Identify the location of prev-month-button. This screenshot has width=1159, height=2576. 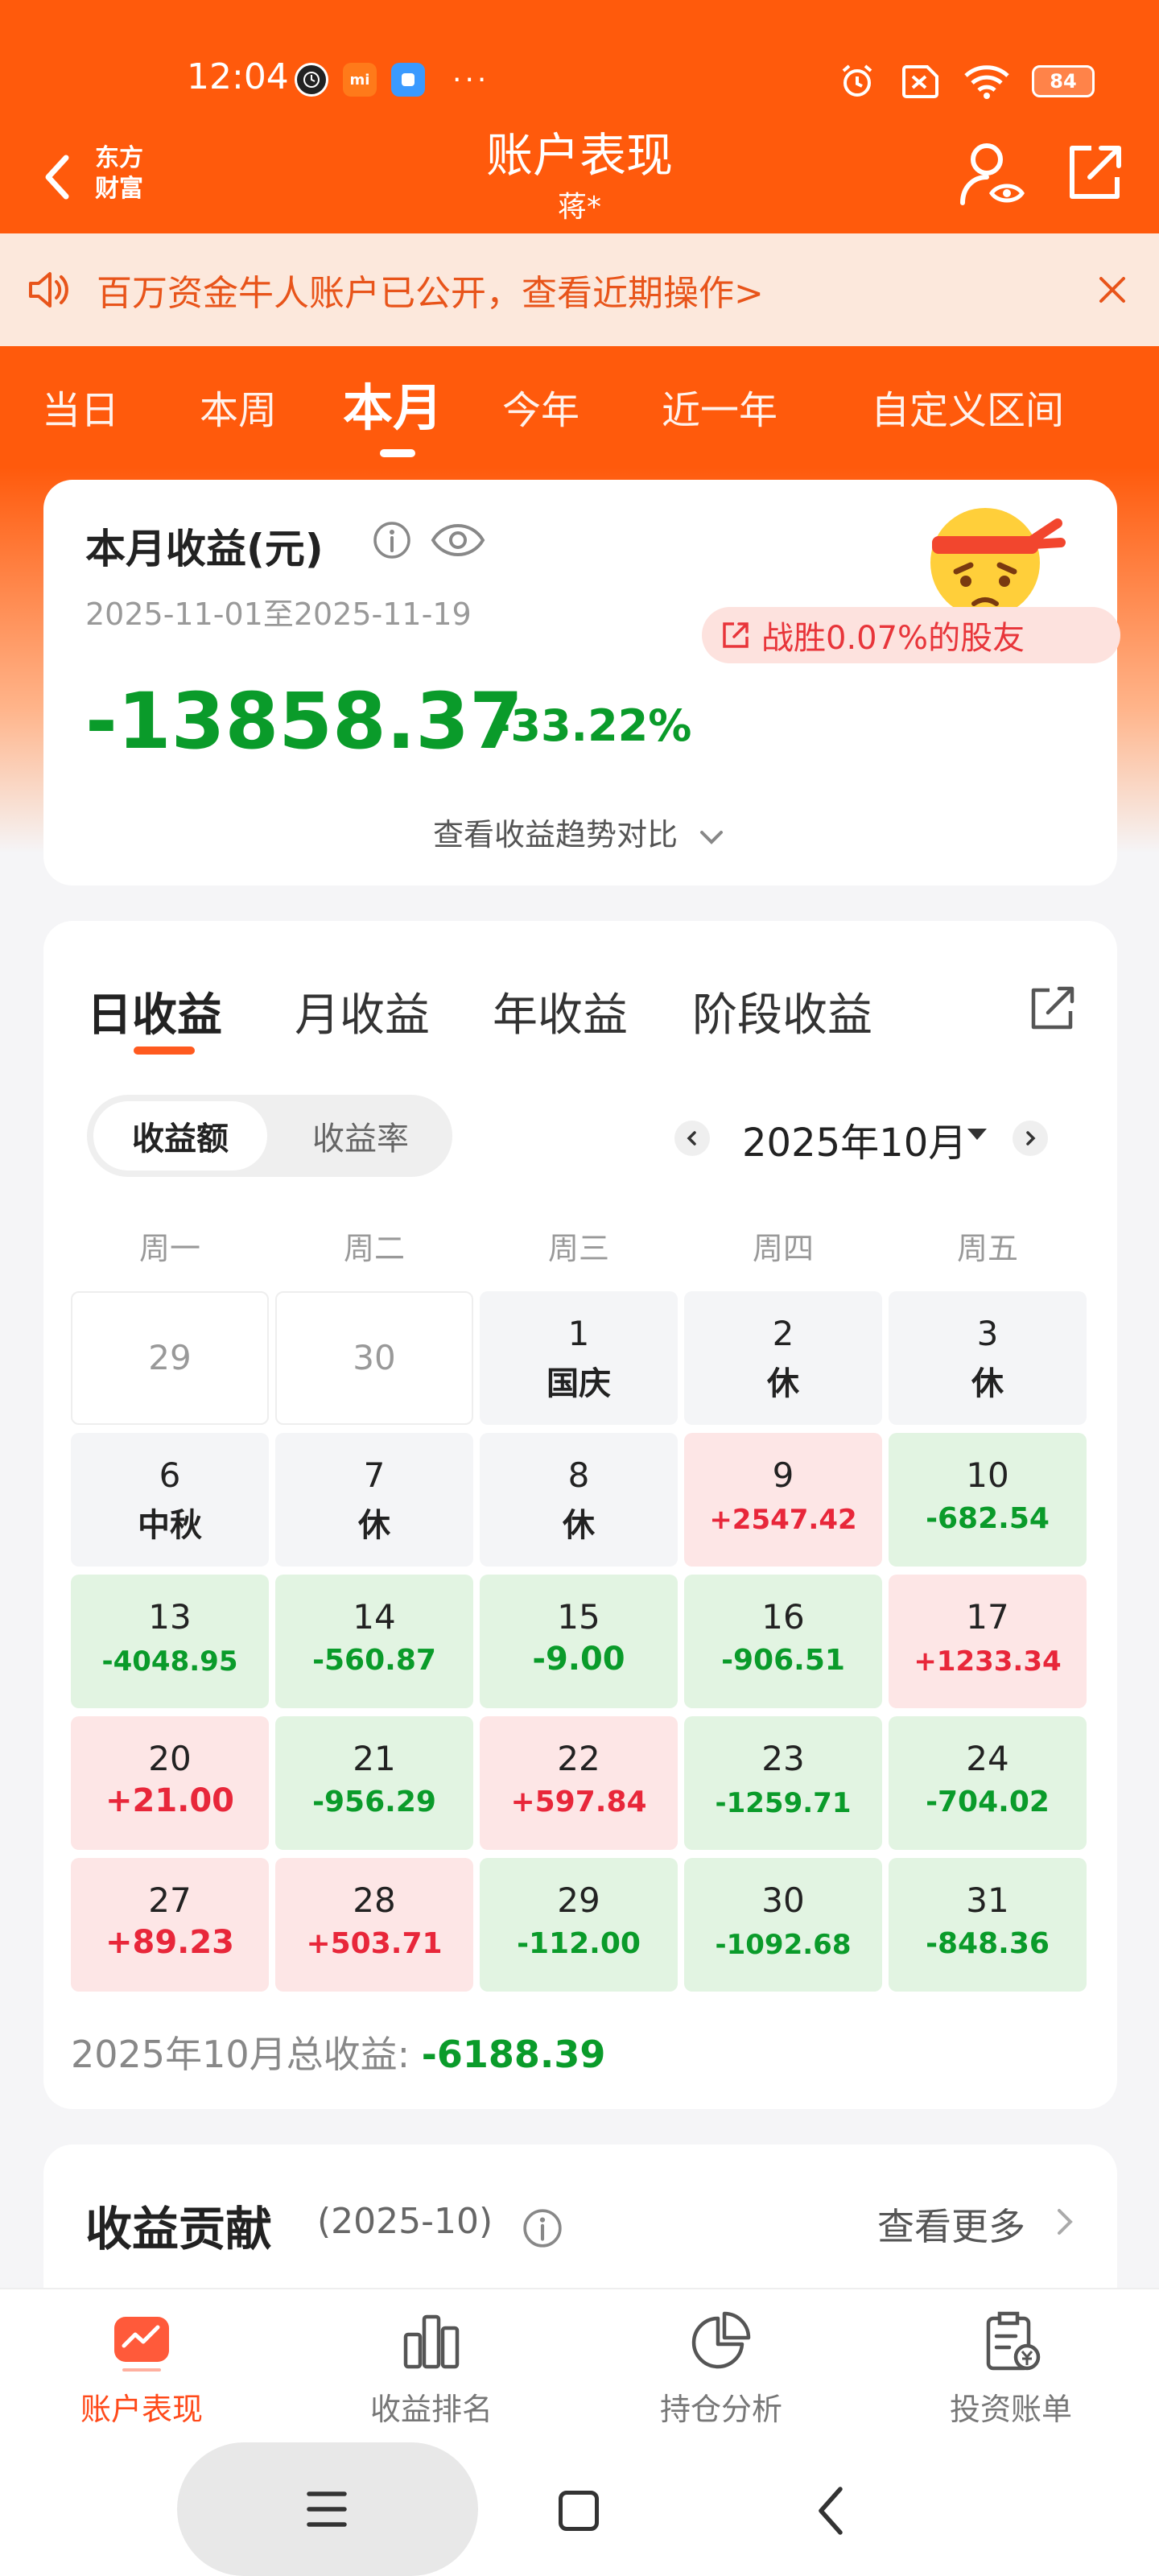
(692, 1138).